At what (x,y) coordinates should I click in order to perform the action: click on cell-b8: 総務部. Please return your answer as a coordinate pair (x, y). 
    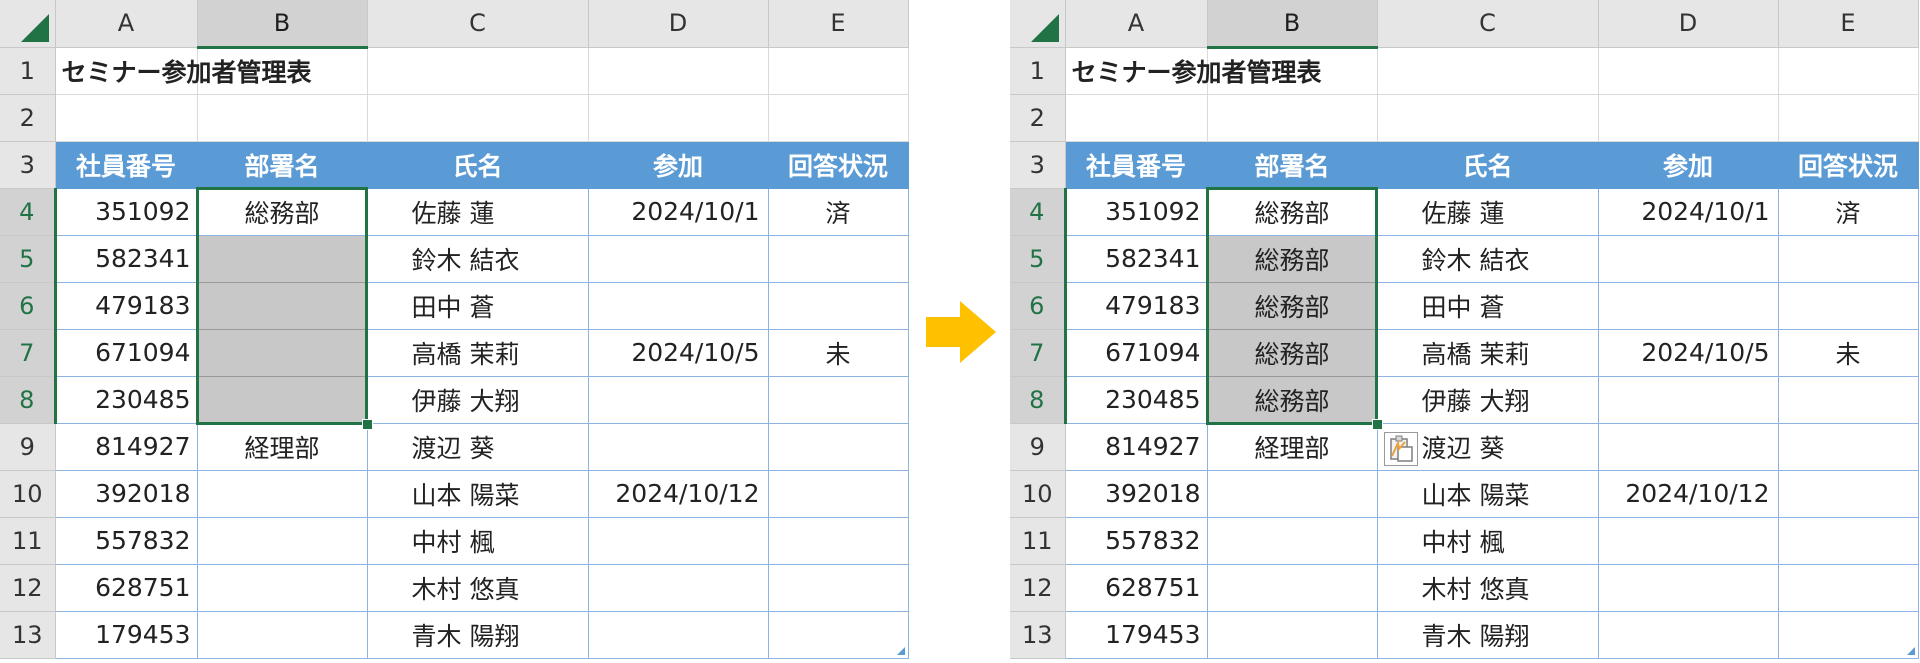
    Looking at the image, I should click on (1292, 400).